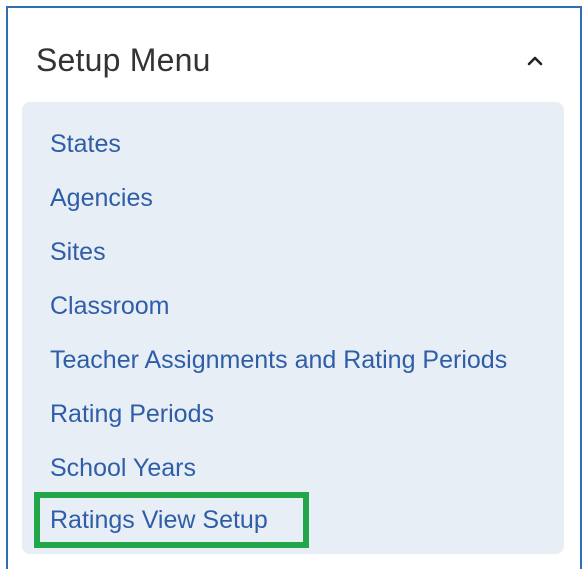 Image resolution: width=586 pixels, height=569 pixels. Describe the element at coordinates (123, 468) in the screenshot. I see `menu-item-school-years: School Years` at that location.